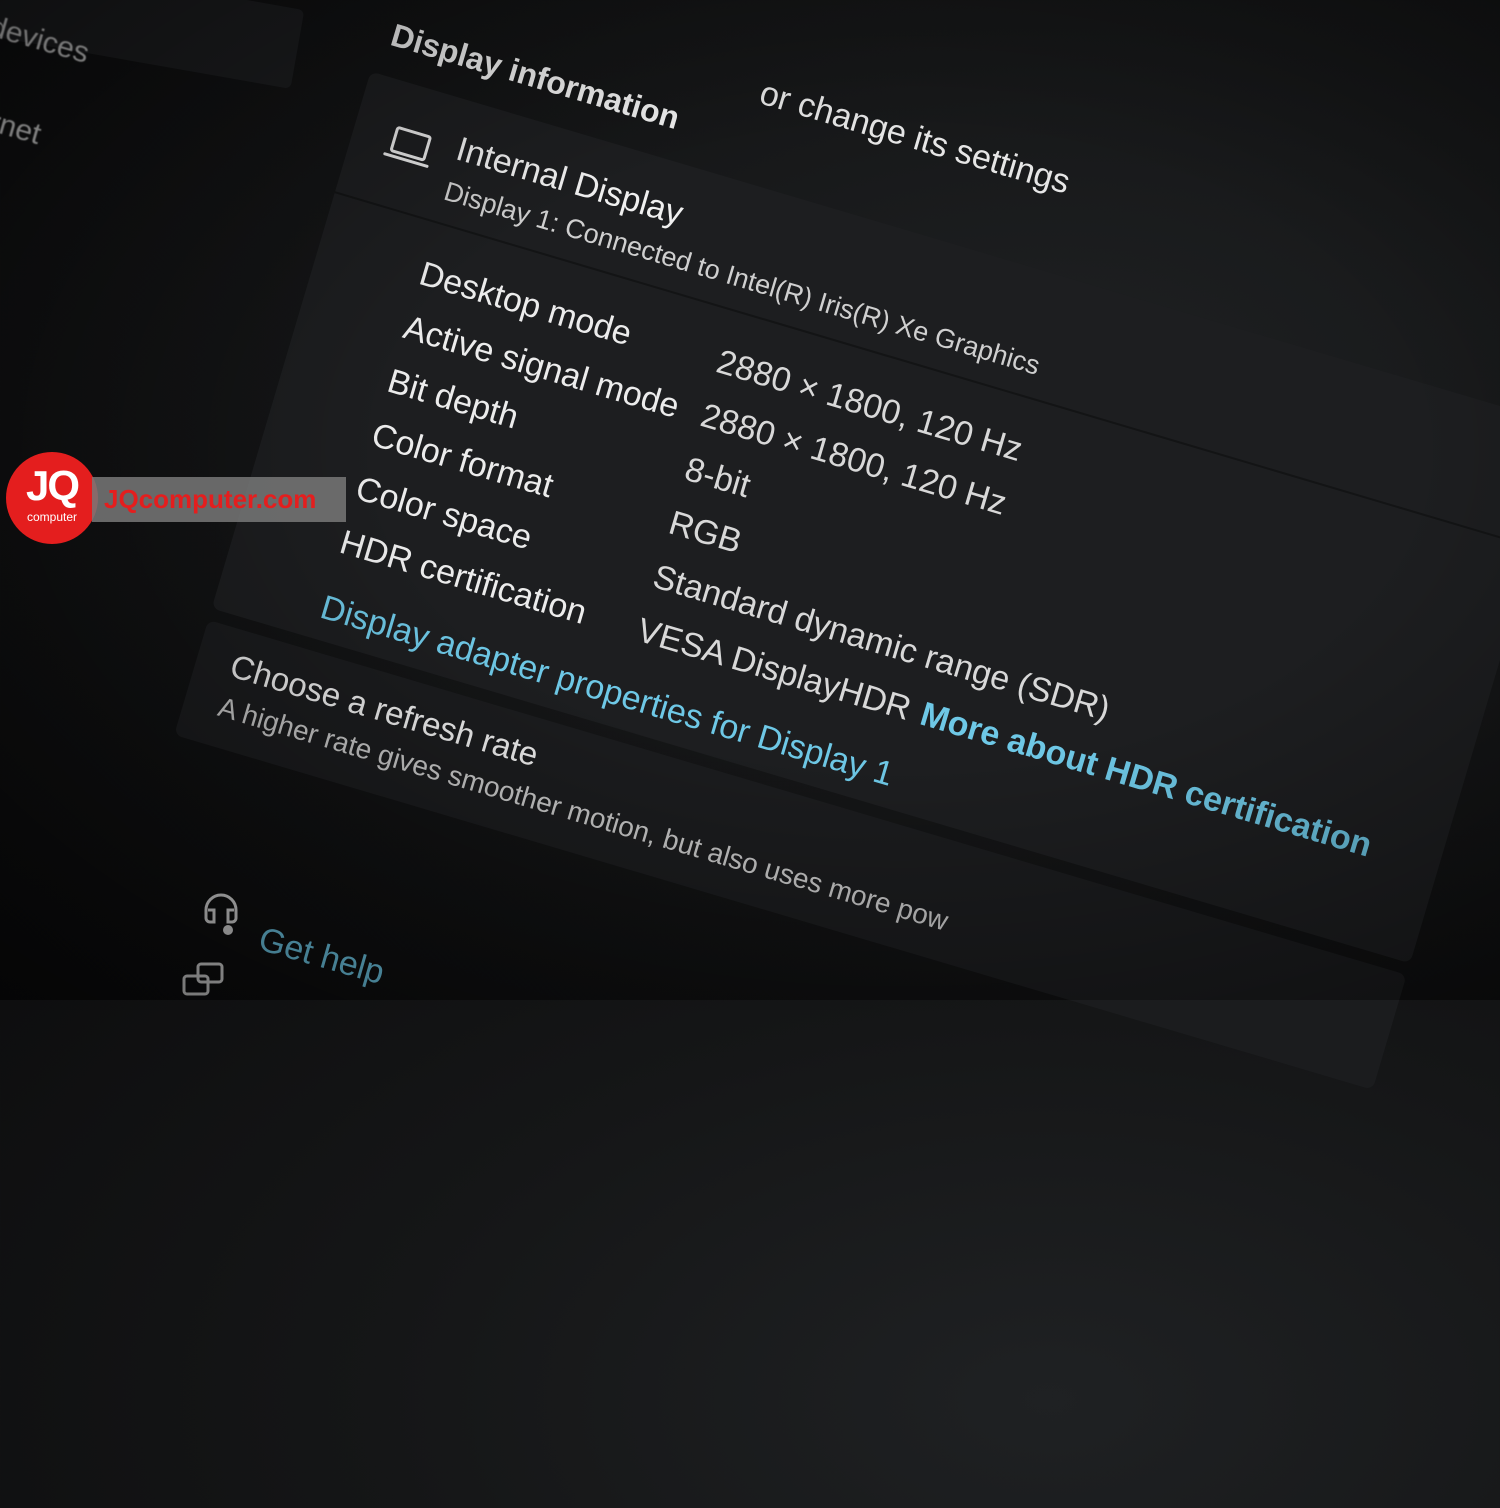  Describe the element at coordinates (407, 147) in the screenshot. I see `laptop-icon` at that location.